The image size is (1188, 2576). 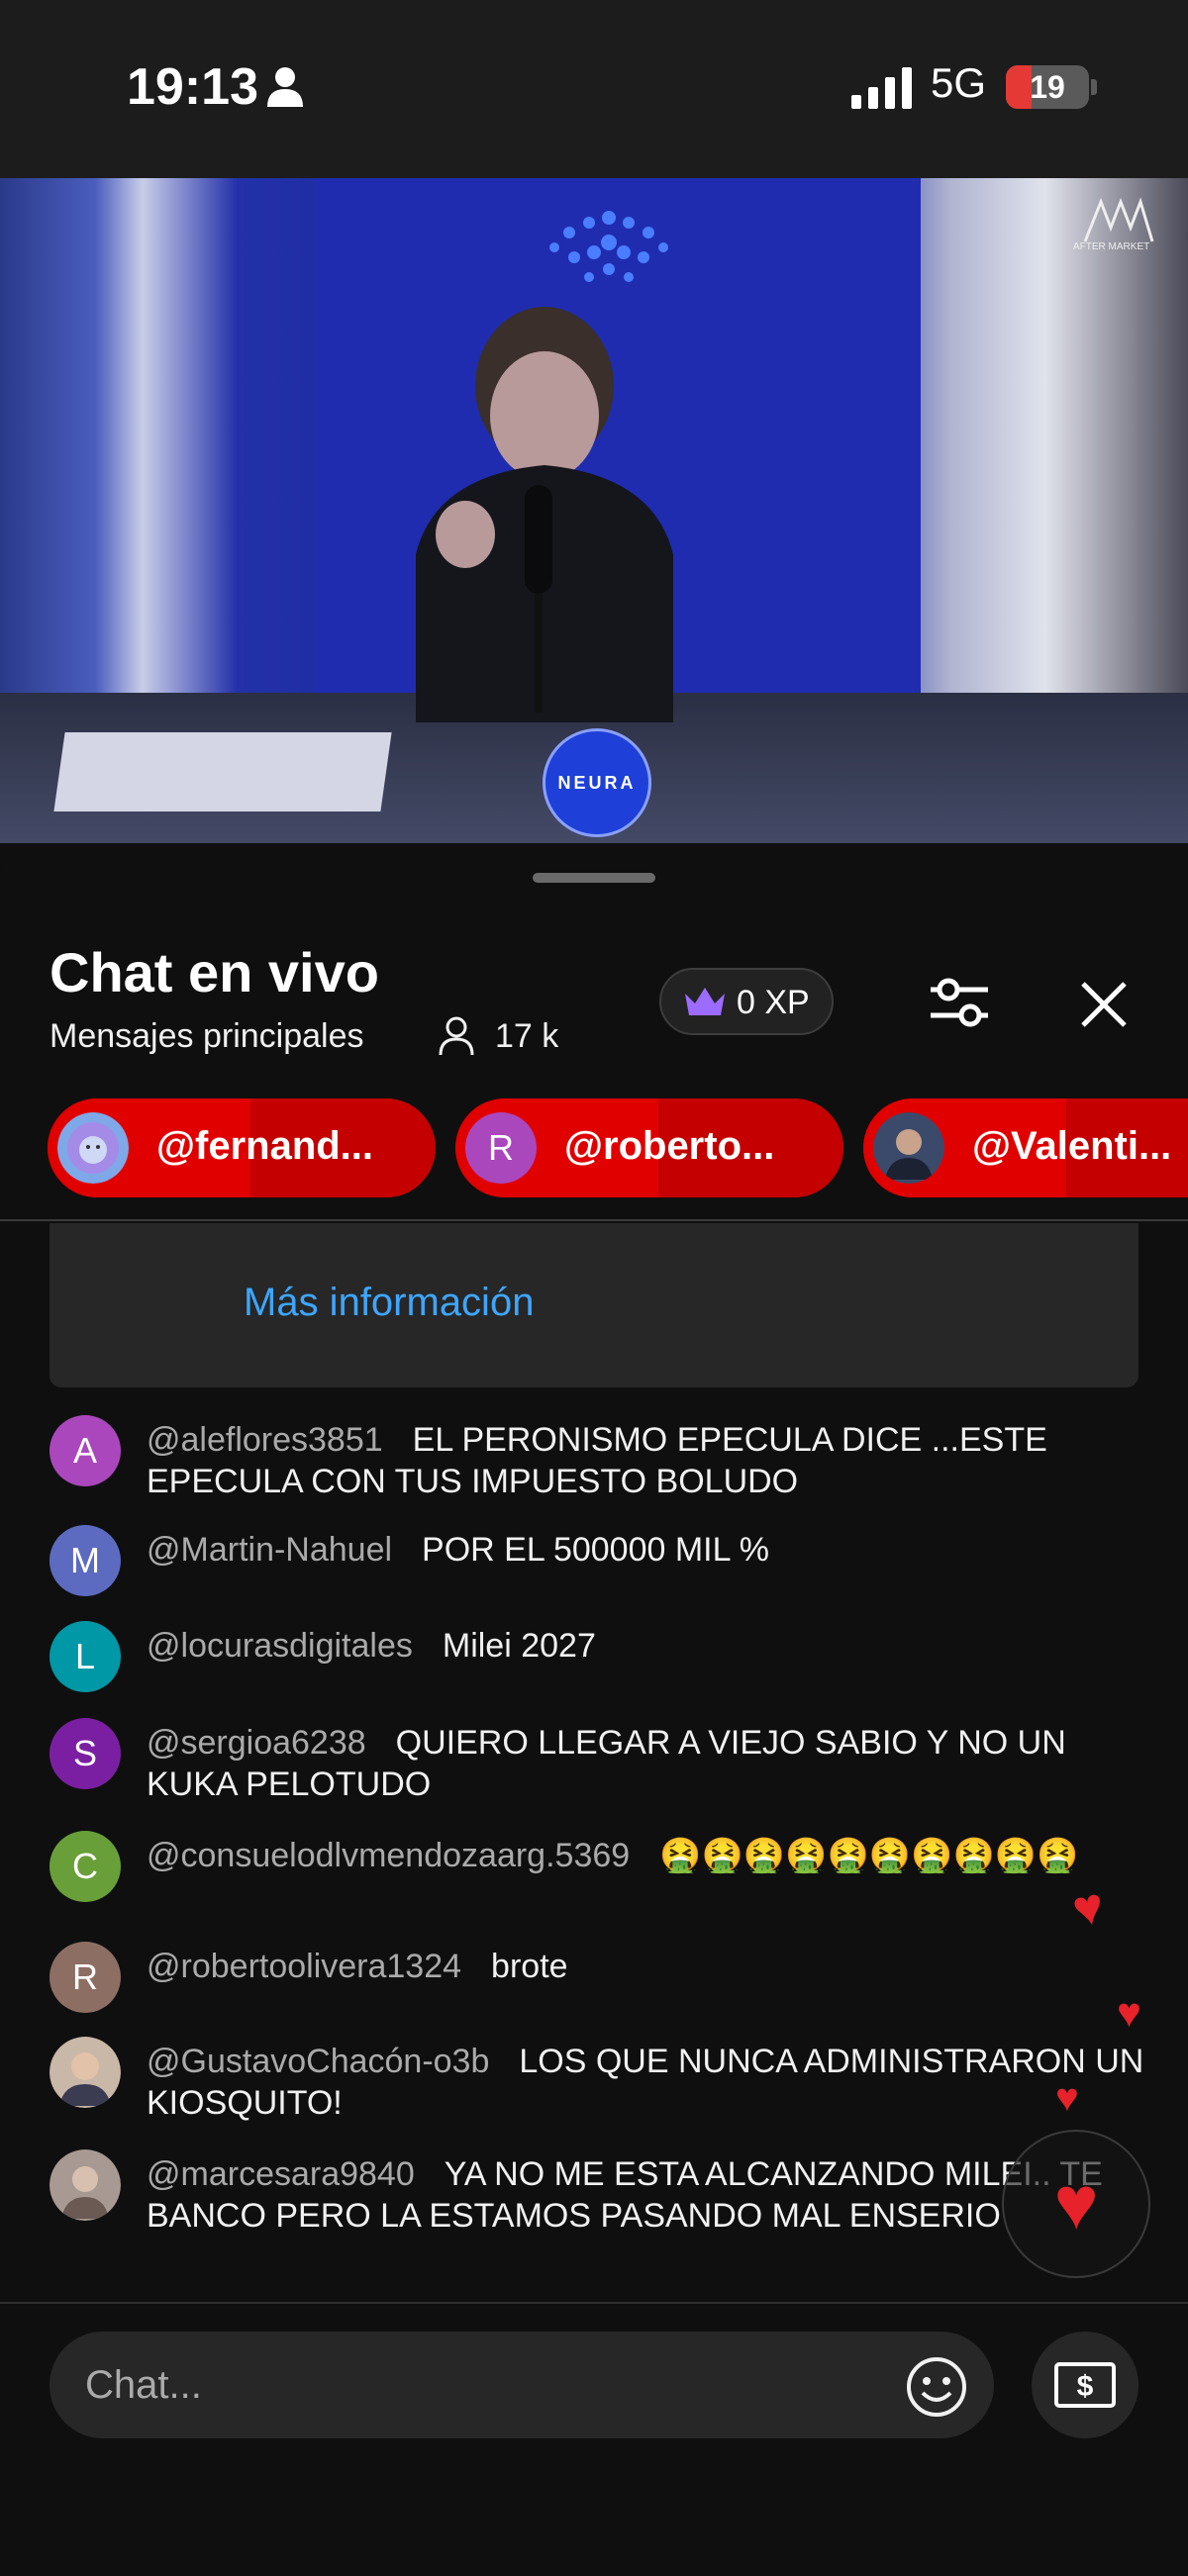 I want to click on video-paper, so click(x=223, y=771).